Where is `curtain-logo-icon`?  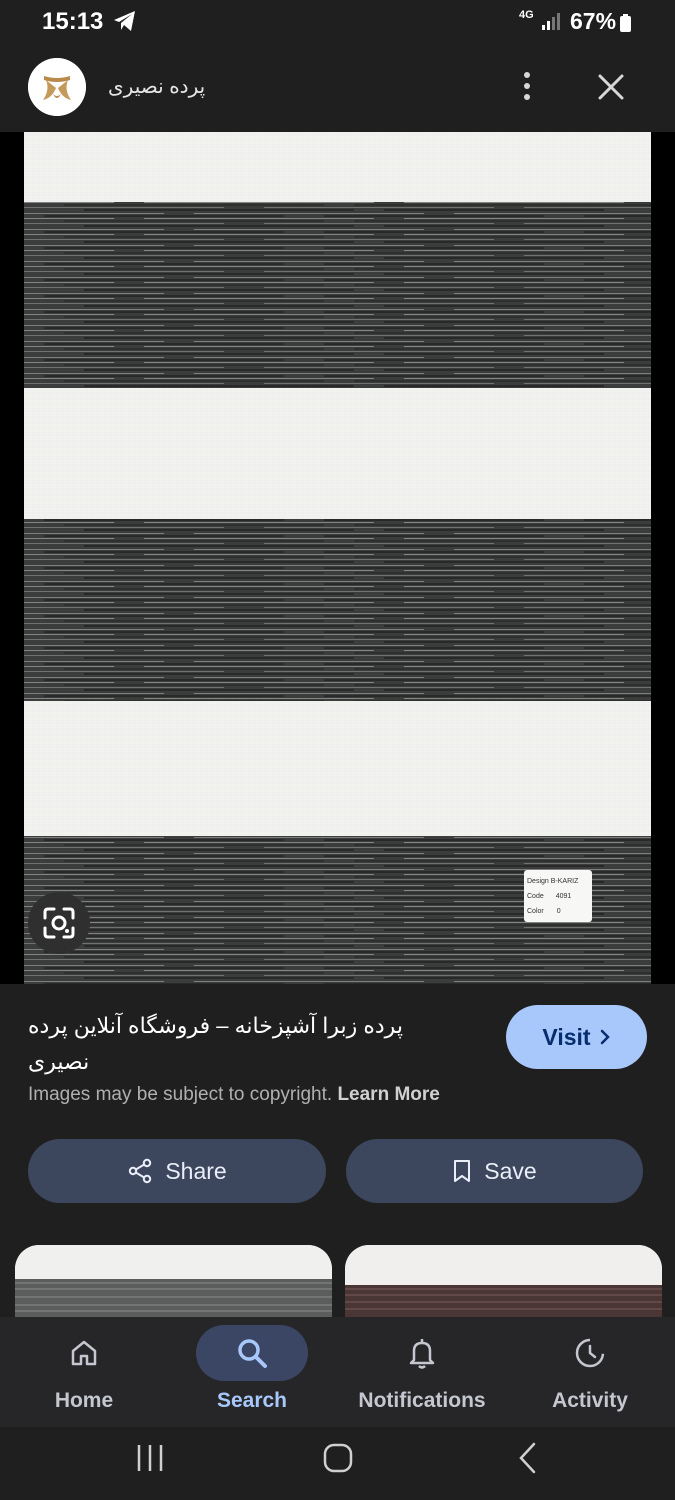 curtain-logo-icon is located at coordinates (57, 87).